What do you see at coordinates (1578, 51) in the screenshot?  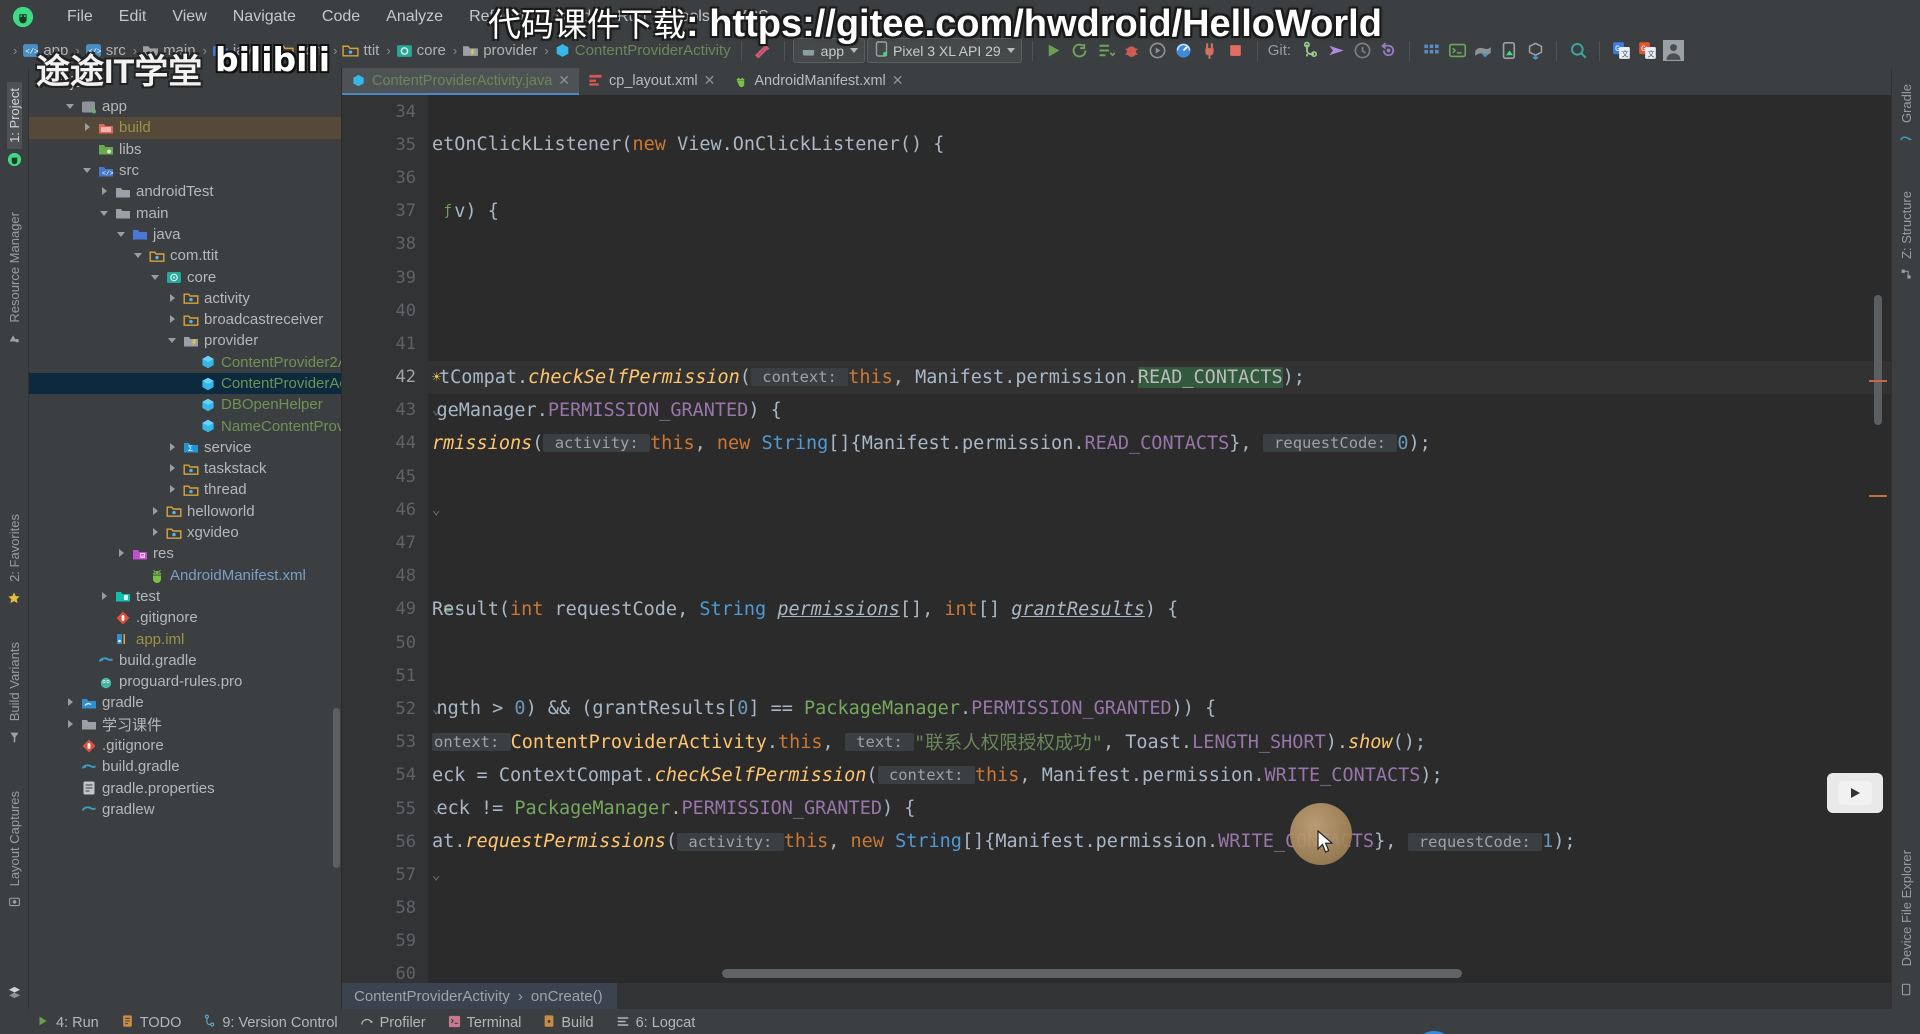 I see `search-icon` at bounding box center [1578, 51].